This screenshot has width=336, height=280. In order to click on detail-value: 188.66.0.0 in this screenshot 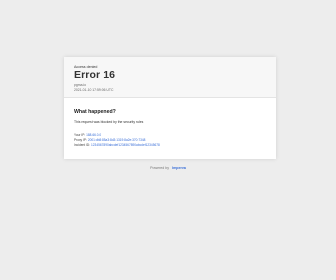, I will do `click(94, 135)`.